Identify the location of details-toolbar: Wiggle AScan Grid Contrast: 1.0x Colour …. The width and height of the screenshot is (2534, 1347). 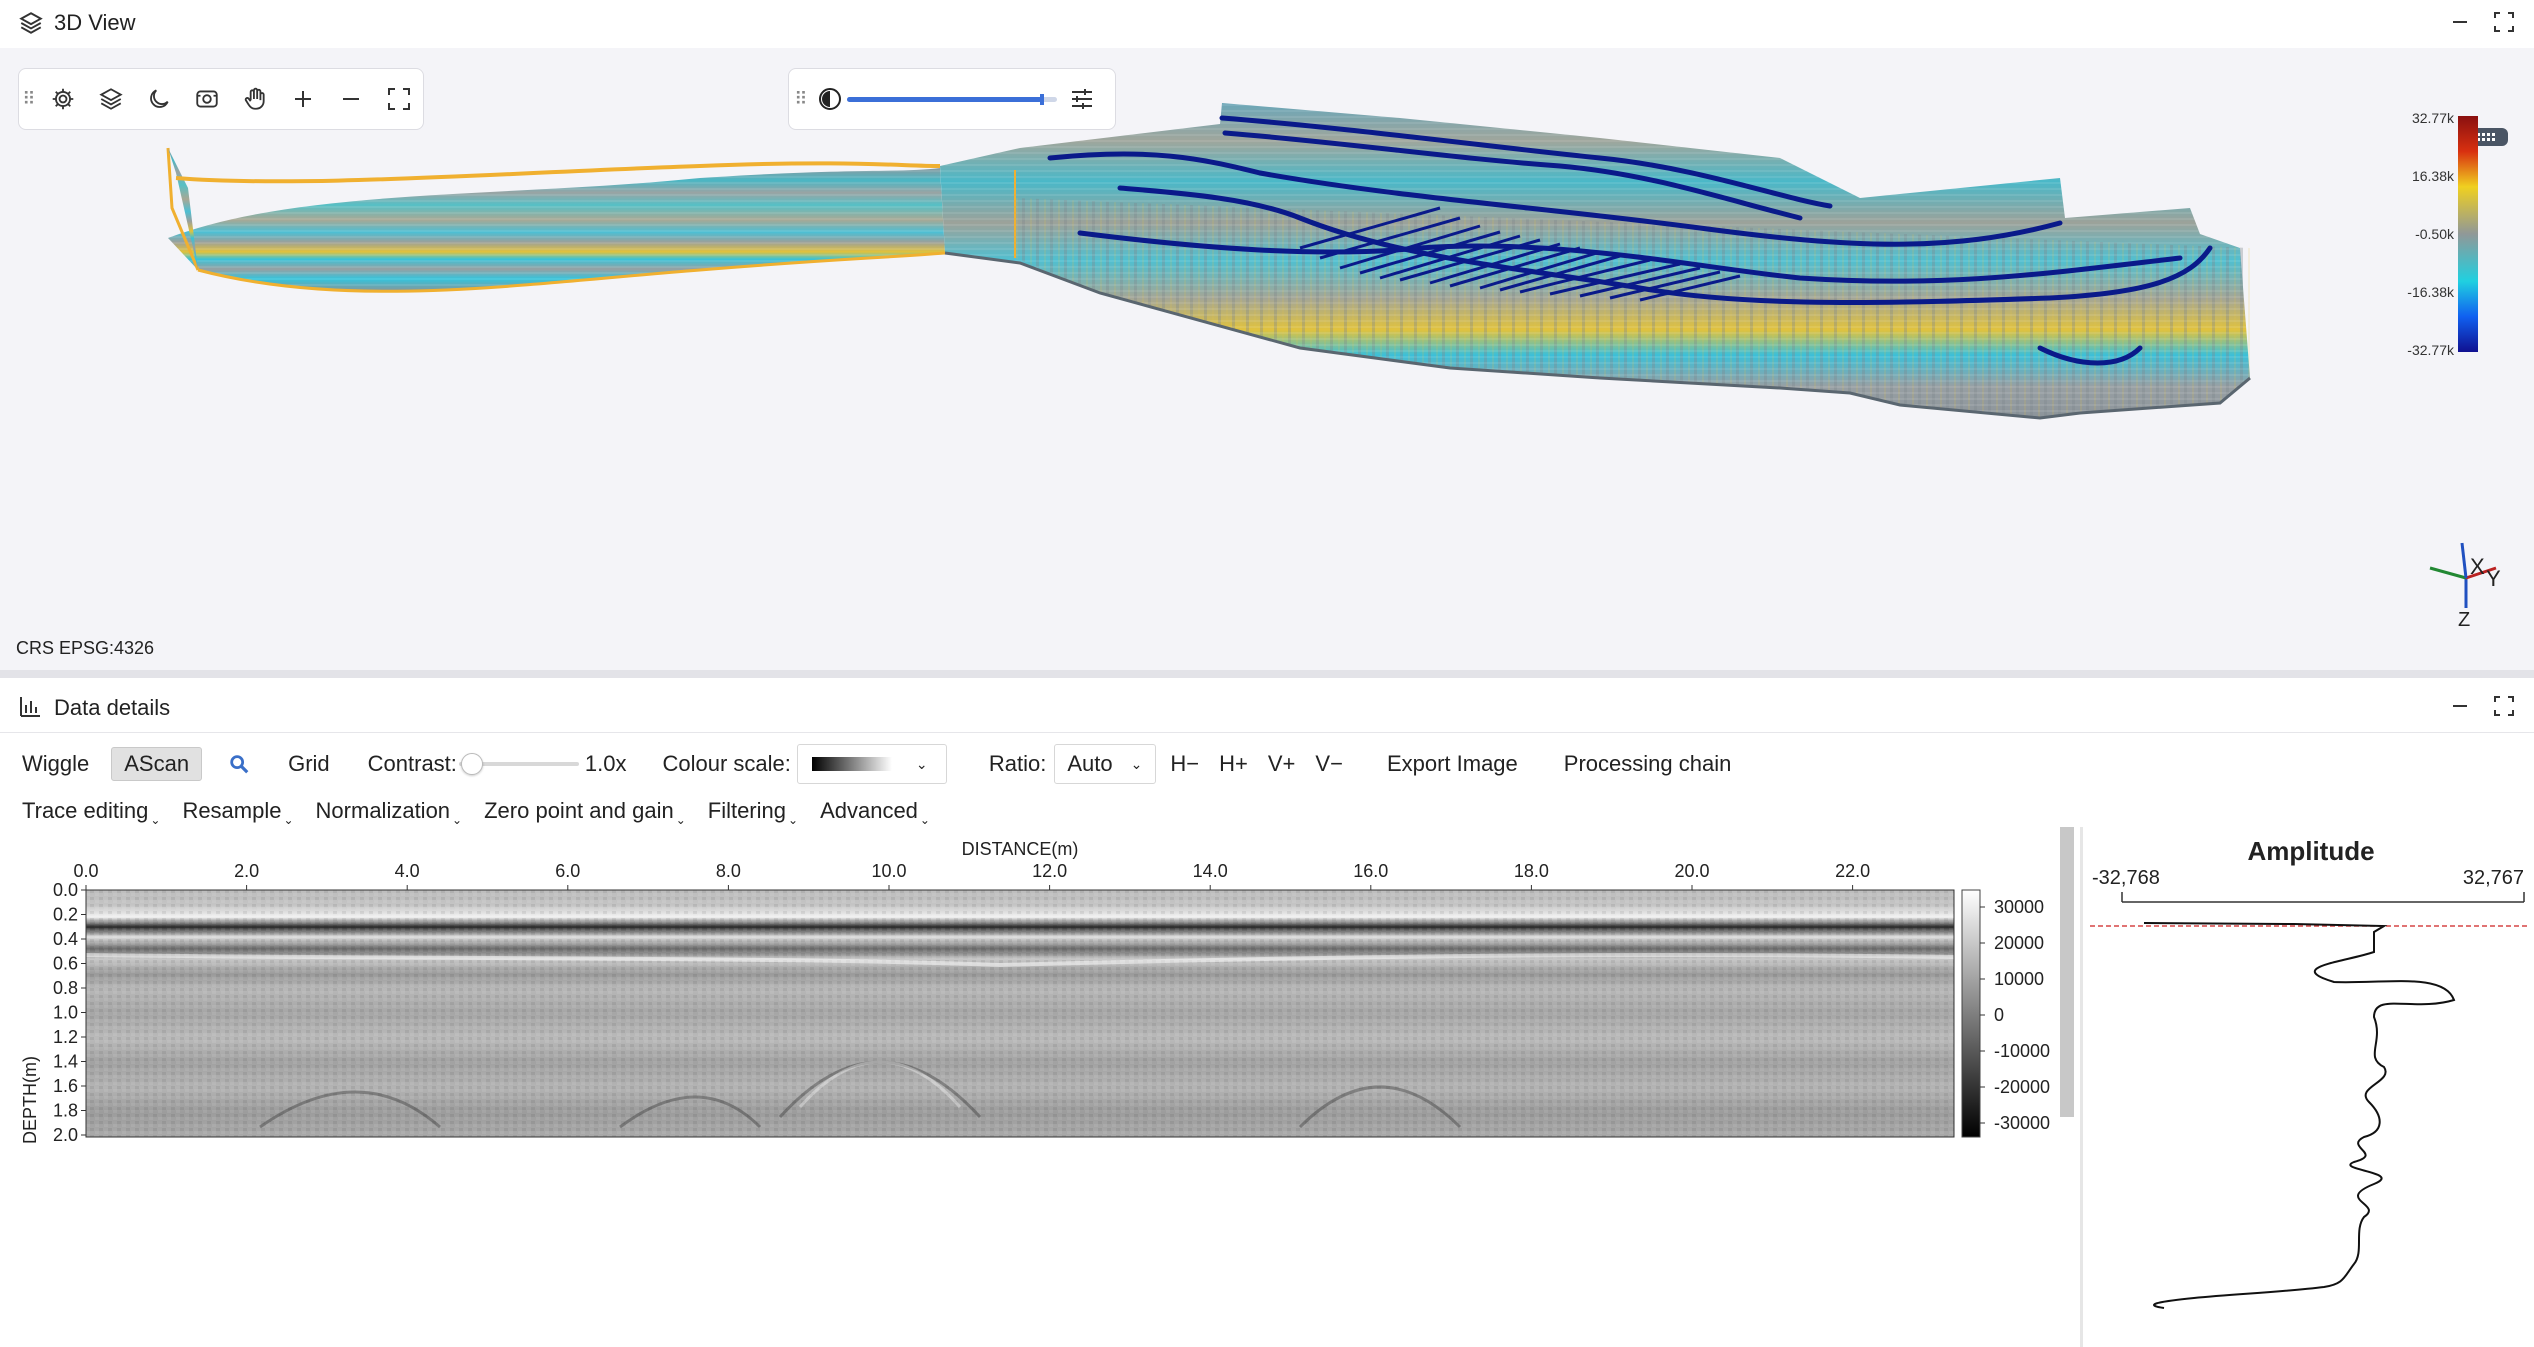
(1267, 764).